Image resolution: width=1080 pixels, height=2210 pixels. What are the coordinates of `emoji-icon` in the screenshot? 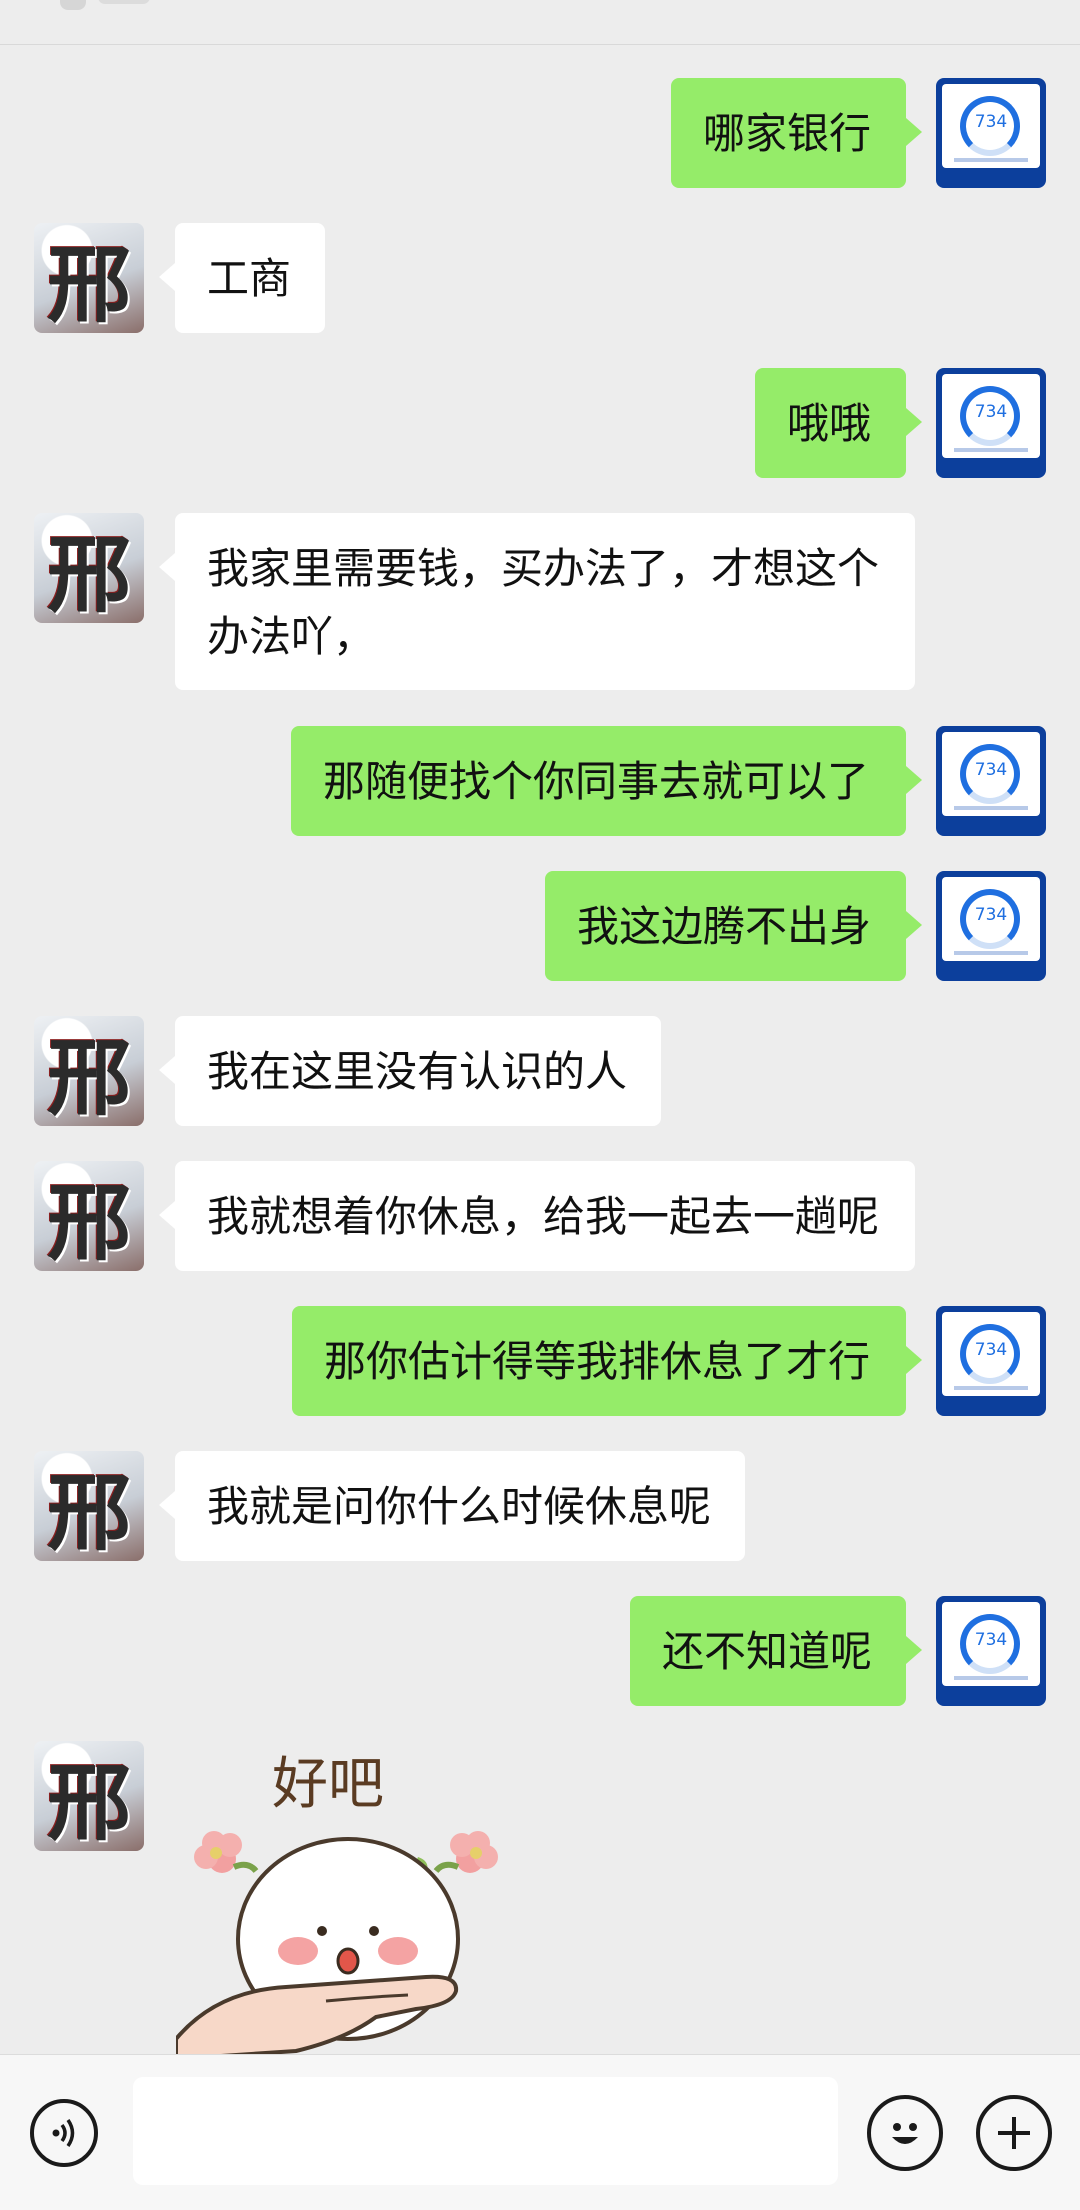 It's located at (905, 2133).